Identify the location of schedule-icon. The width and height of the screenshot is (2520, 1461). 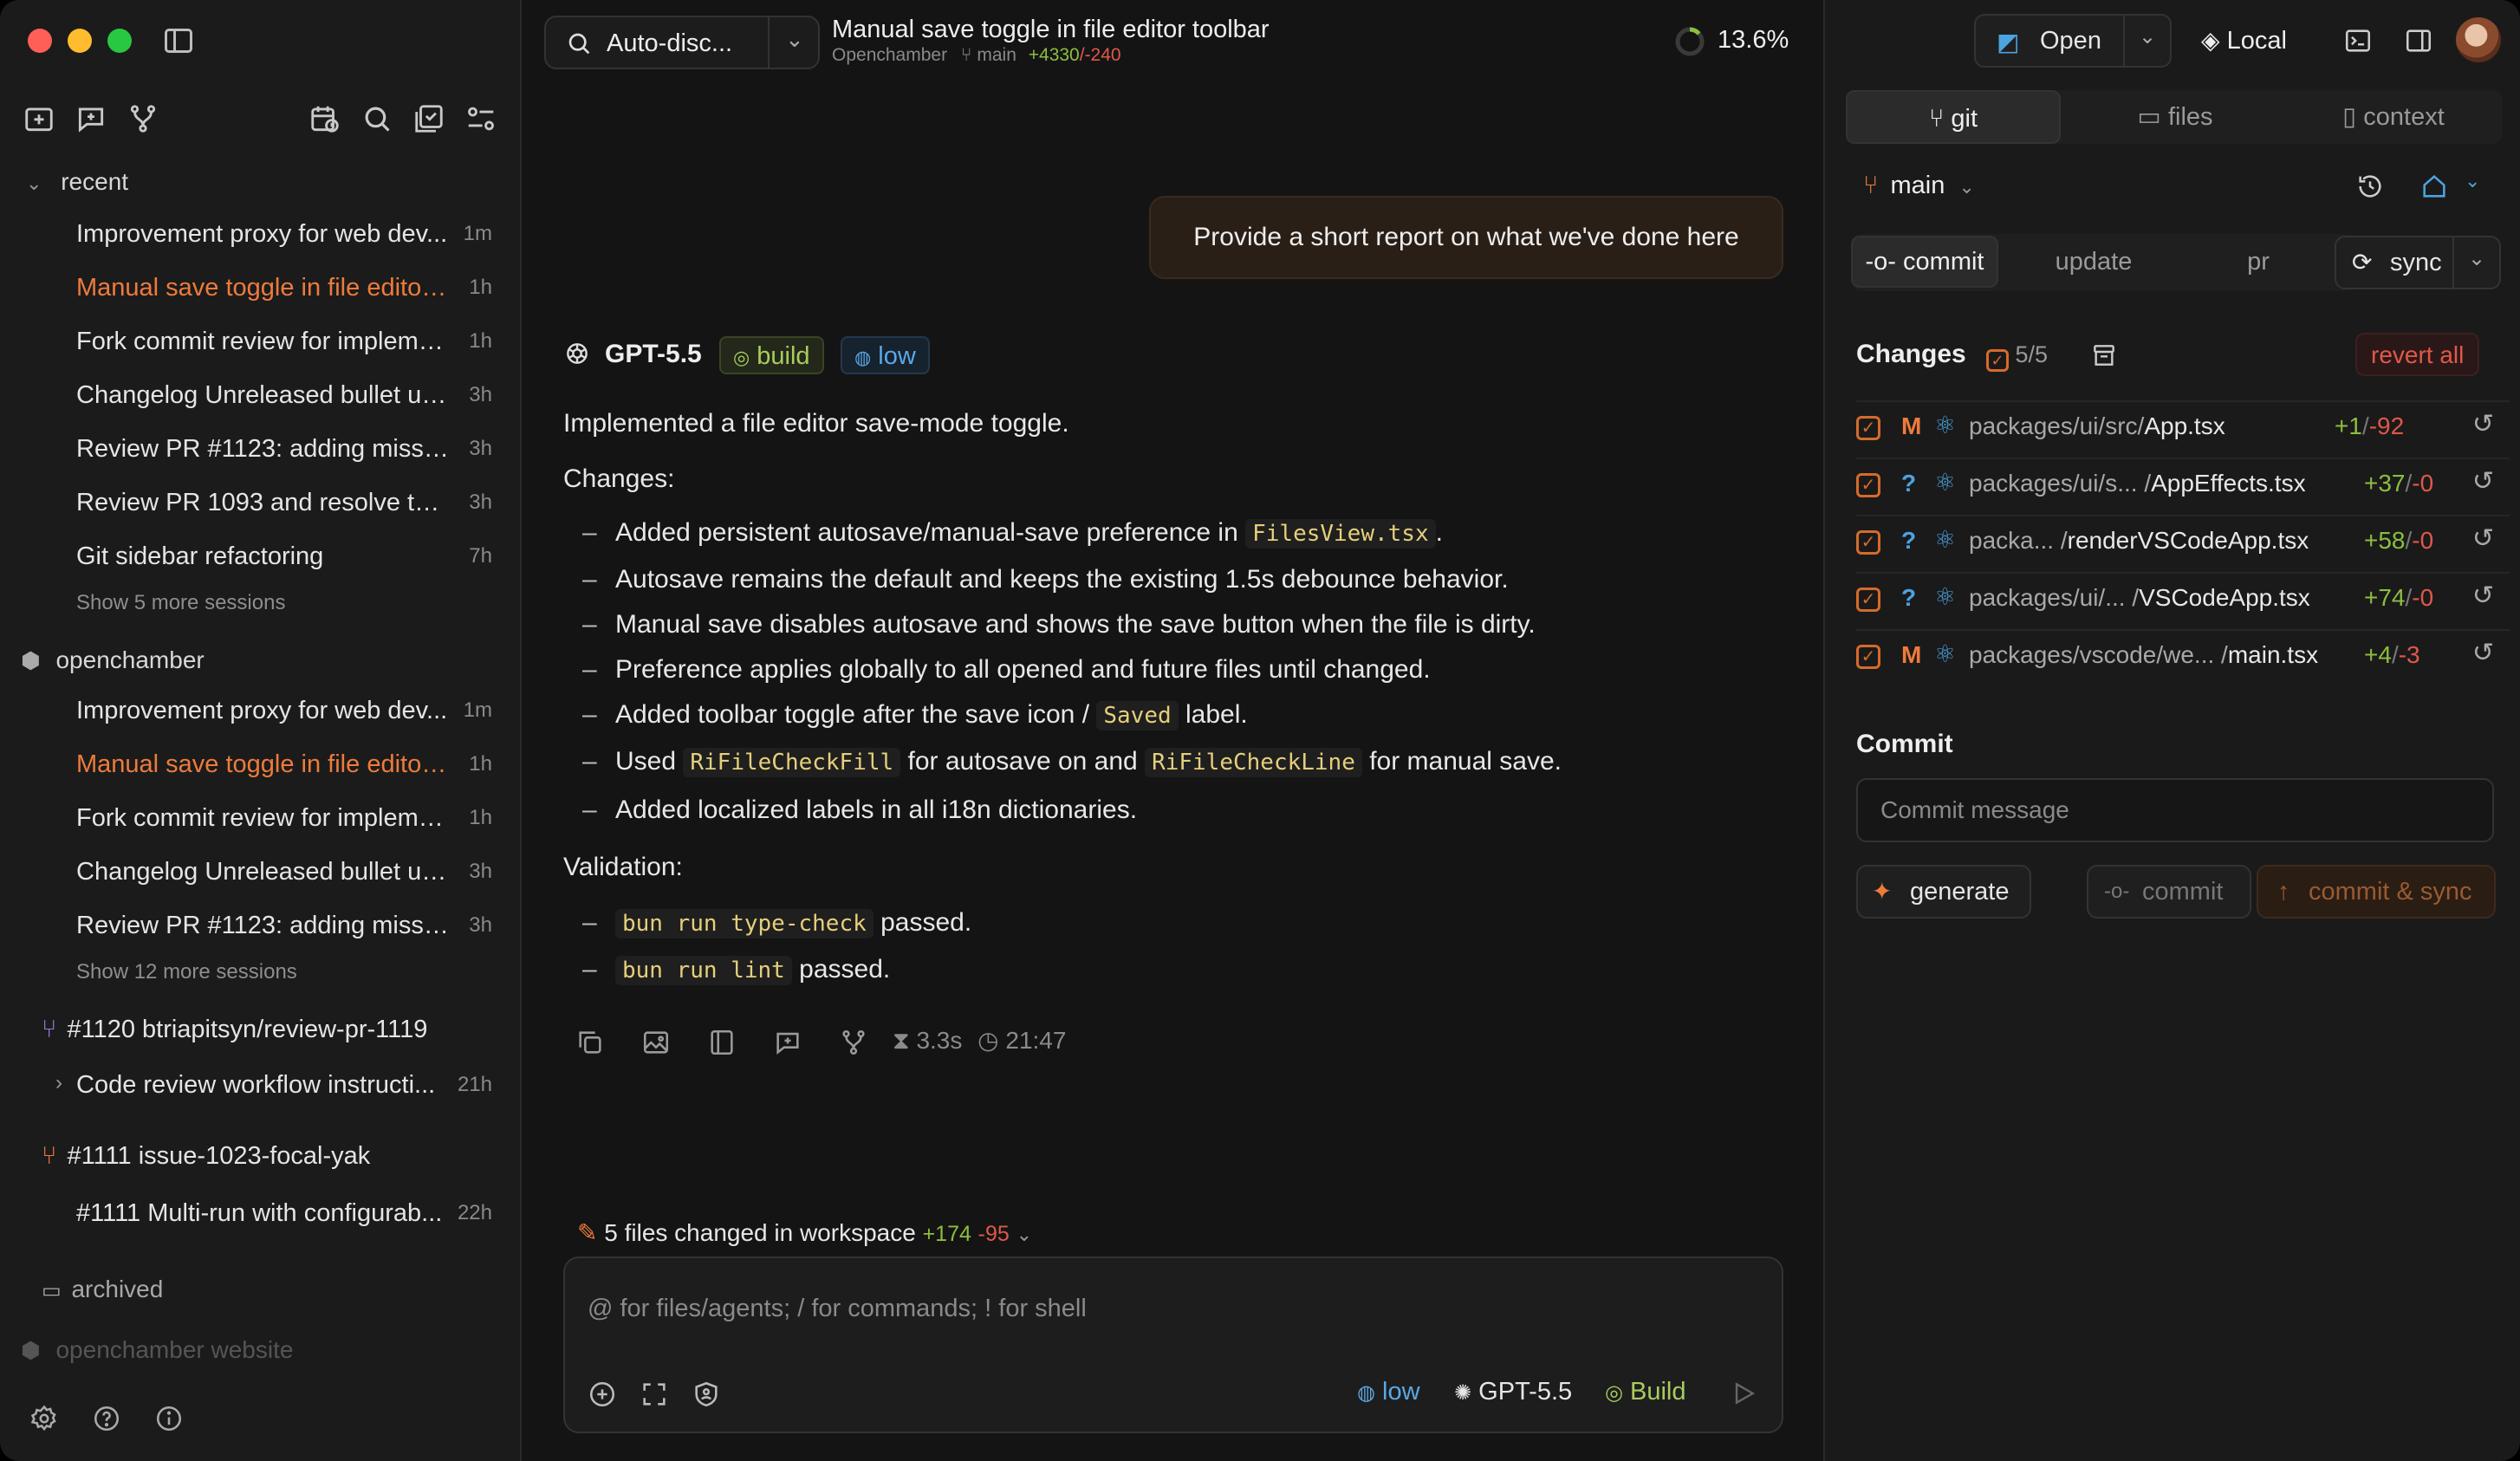
(325, 118).